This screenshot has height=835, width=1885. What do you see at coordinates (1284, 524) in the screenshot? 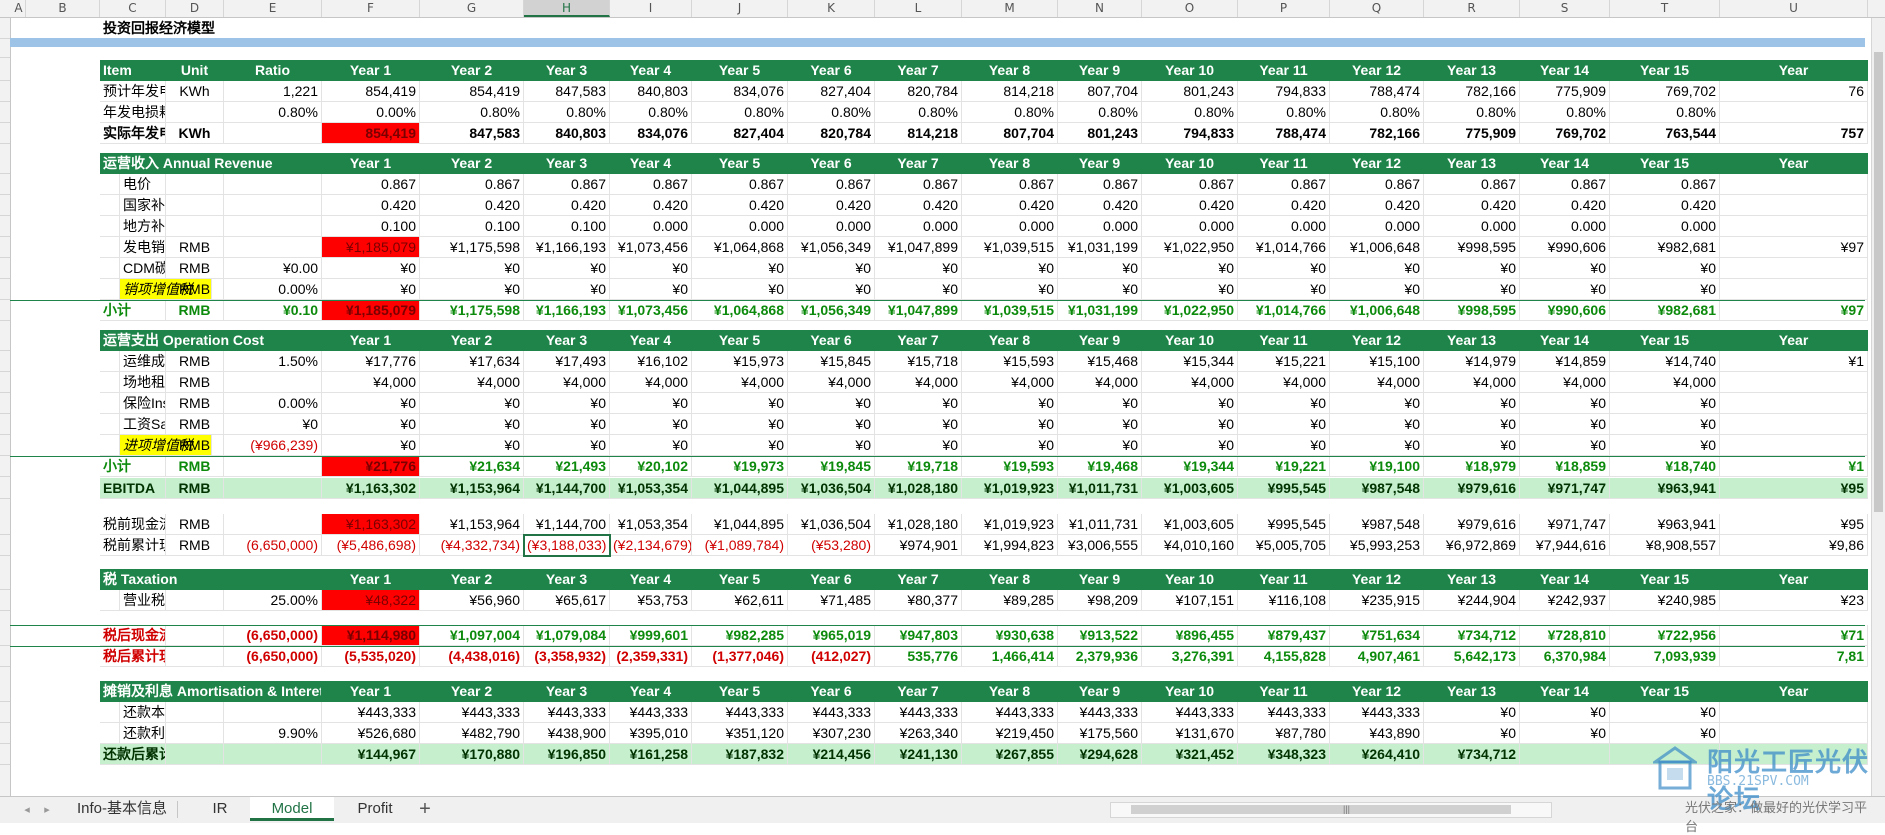
I see `value-cell: ¥995,545` at bounding box center [1284, 524].